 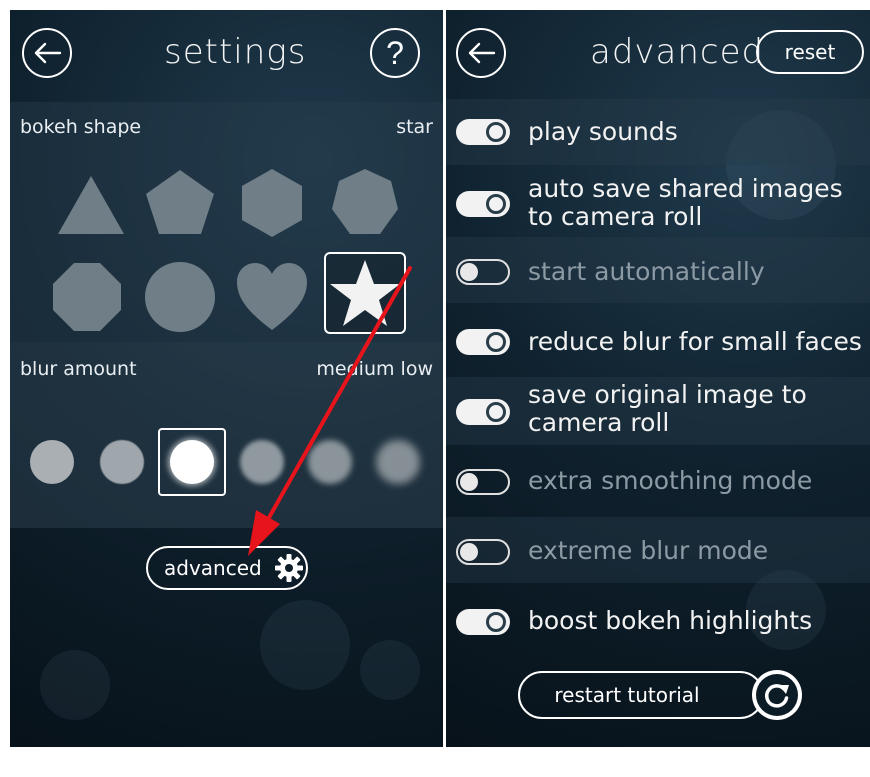 What do you see at coordinates (264, 533) in the screenshot?
I see `annotation-arrow-head` at bounding box center [264, 533].